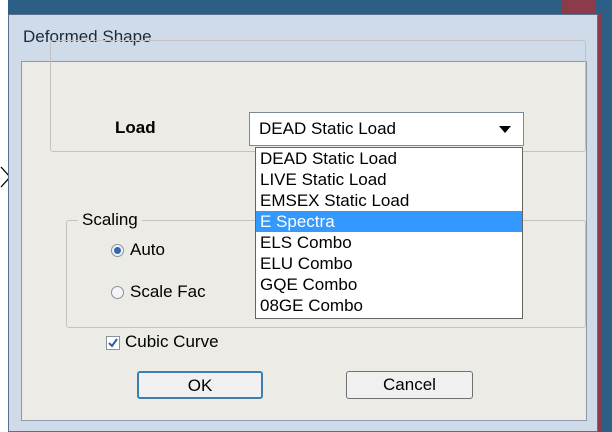  I want to click on dropdown-option: ELS Combo, so click(389, 242).